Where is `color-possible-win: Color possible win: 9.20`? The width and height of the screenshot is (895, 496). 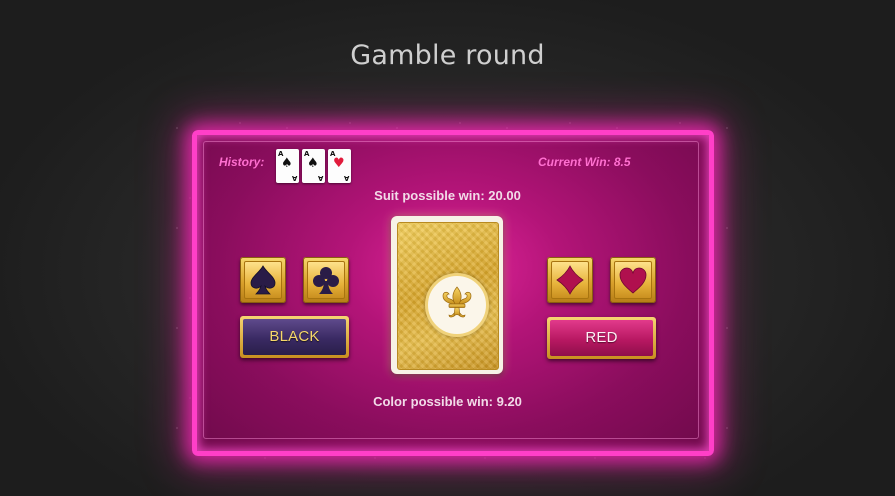
color-possible-win: Color possible win: 9.20 is located at coordinates (447, 401).